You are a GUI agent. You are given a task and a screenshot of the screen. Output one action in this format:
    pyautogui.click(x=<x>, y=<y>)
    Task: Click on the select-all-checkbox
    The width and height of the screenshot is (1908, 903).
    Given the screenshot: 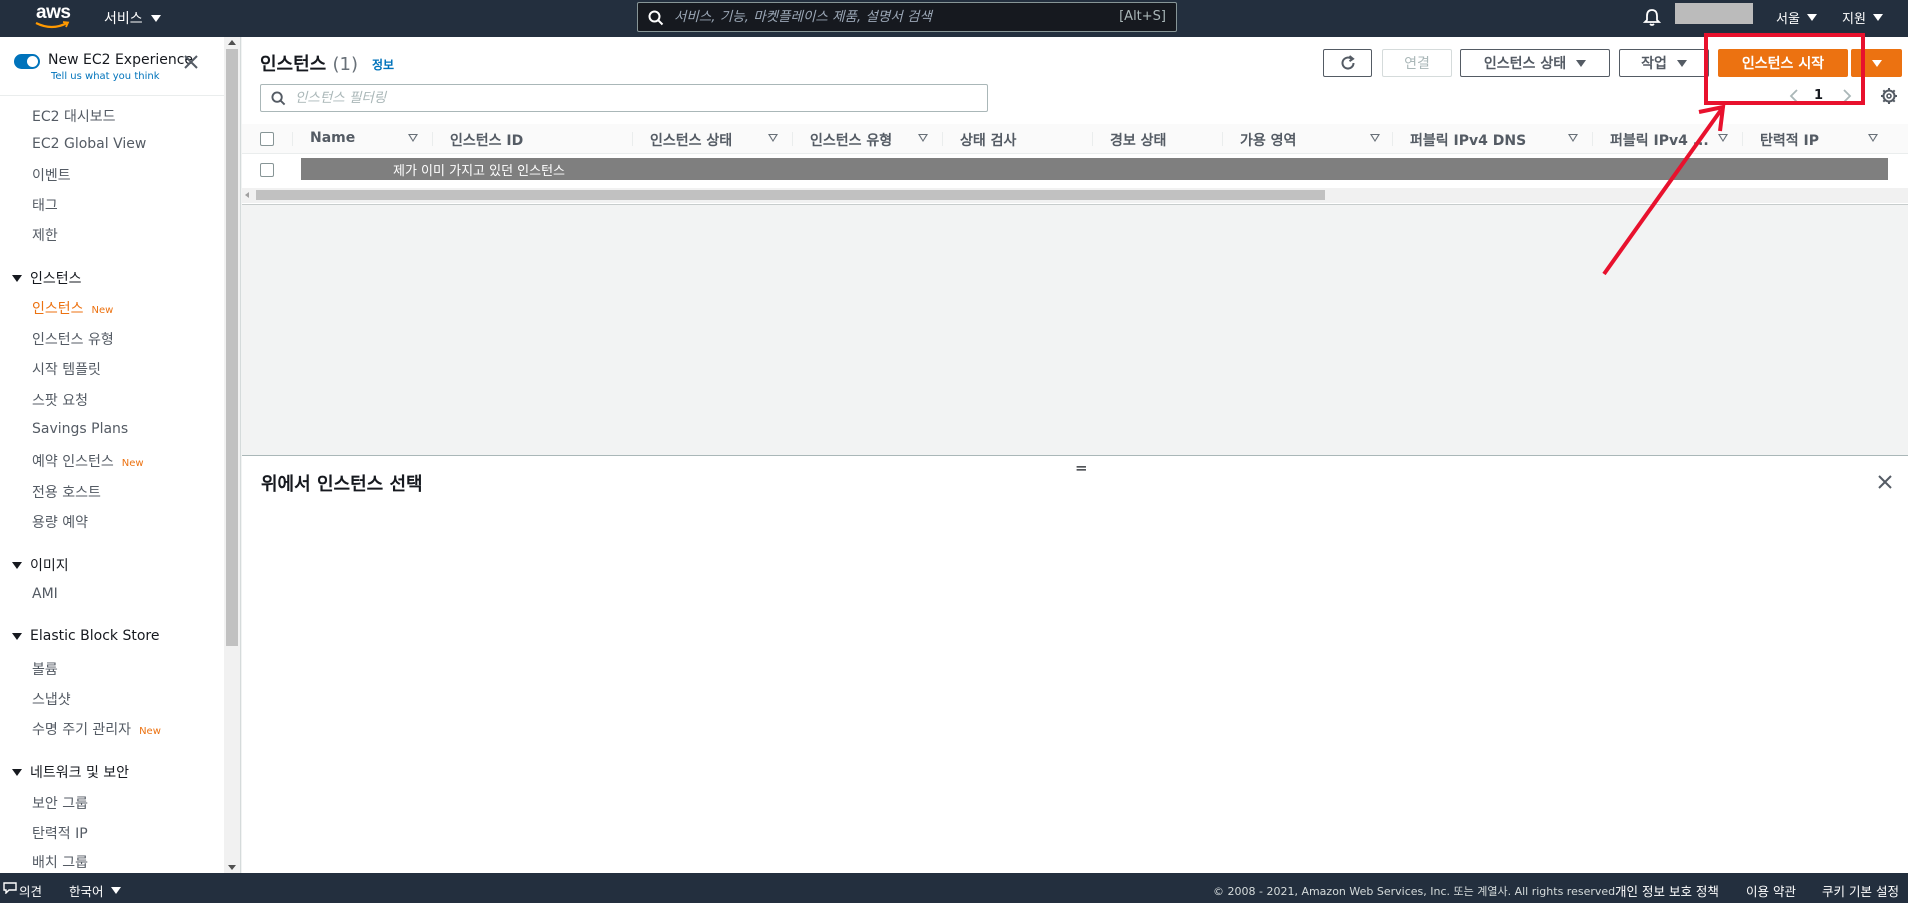 What is the action you would take?
    pyautogui.click(x=267, y=139)
    